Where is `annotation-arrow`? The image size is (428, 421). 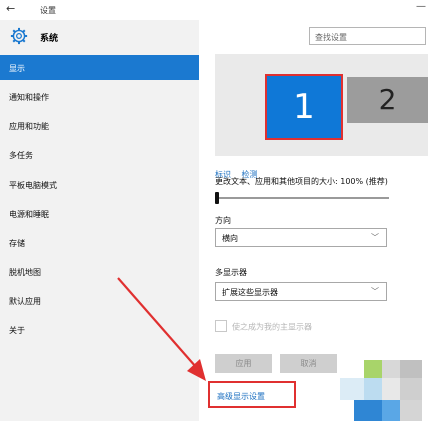
annotation-arrow is located at coordinates (161, 329).